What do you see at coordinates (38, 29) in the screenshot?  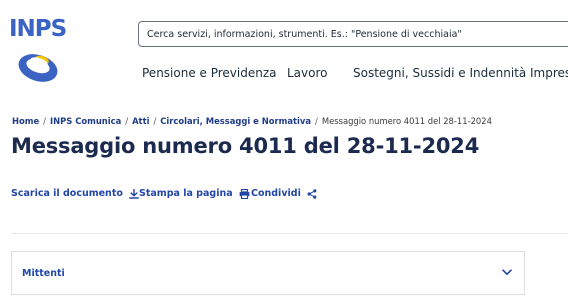 I see `logo-text: INPS` at bounding box center [38, 29].